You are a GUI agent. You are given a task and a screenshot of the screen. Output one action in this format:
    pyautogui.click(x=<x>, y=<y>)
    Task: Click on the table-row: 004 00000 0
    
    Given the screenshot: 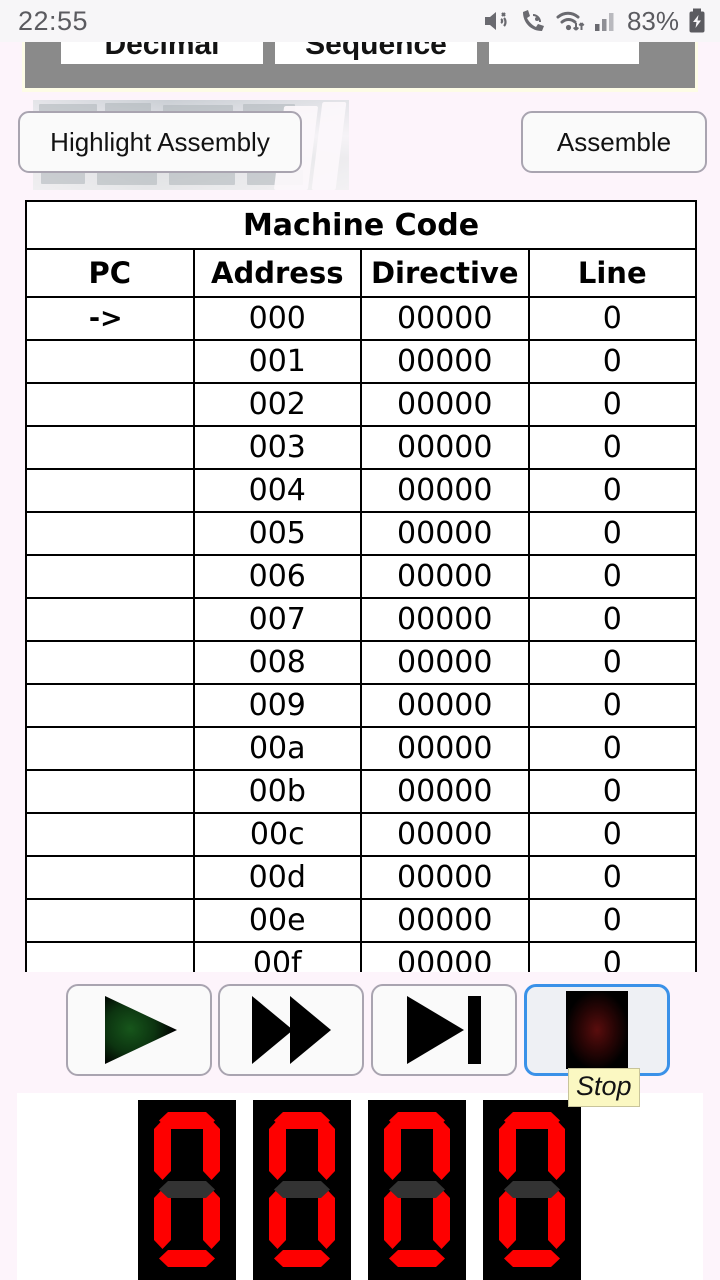 What is the action you would take?
    pyautogui.click(x=361, y=490)
    